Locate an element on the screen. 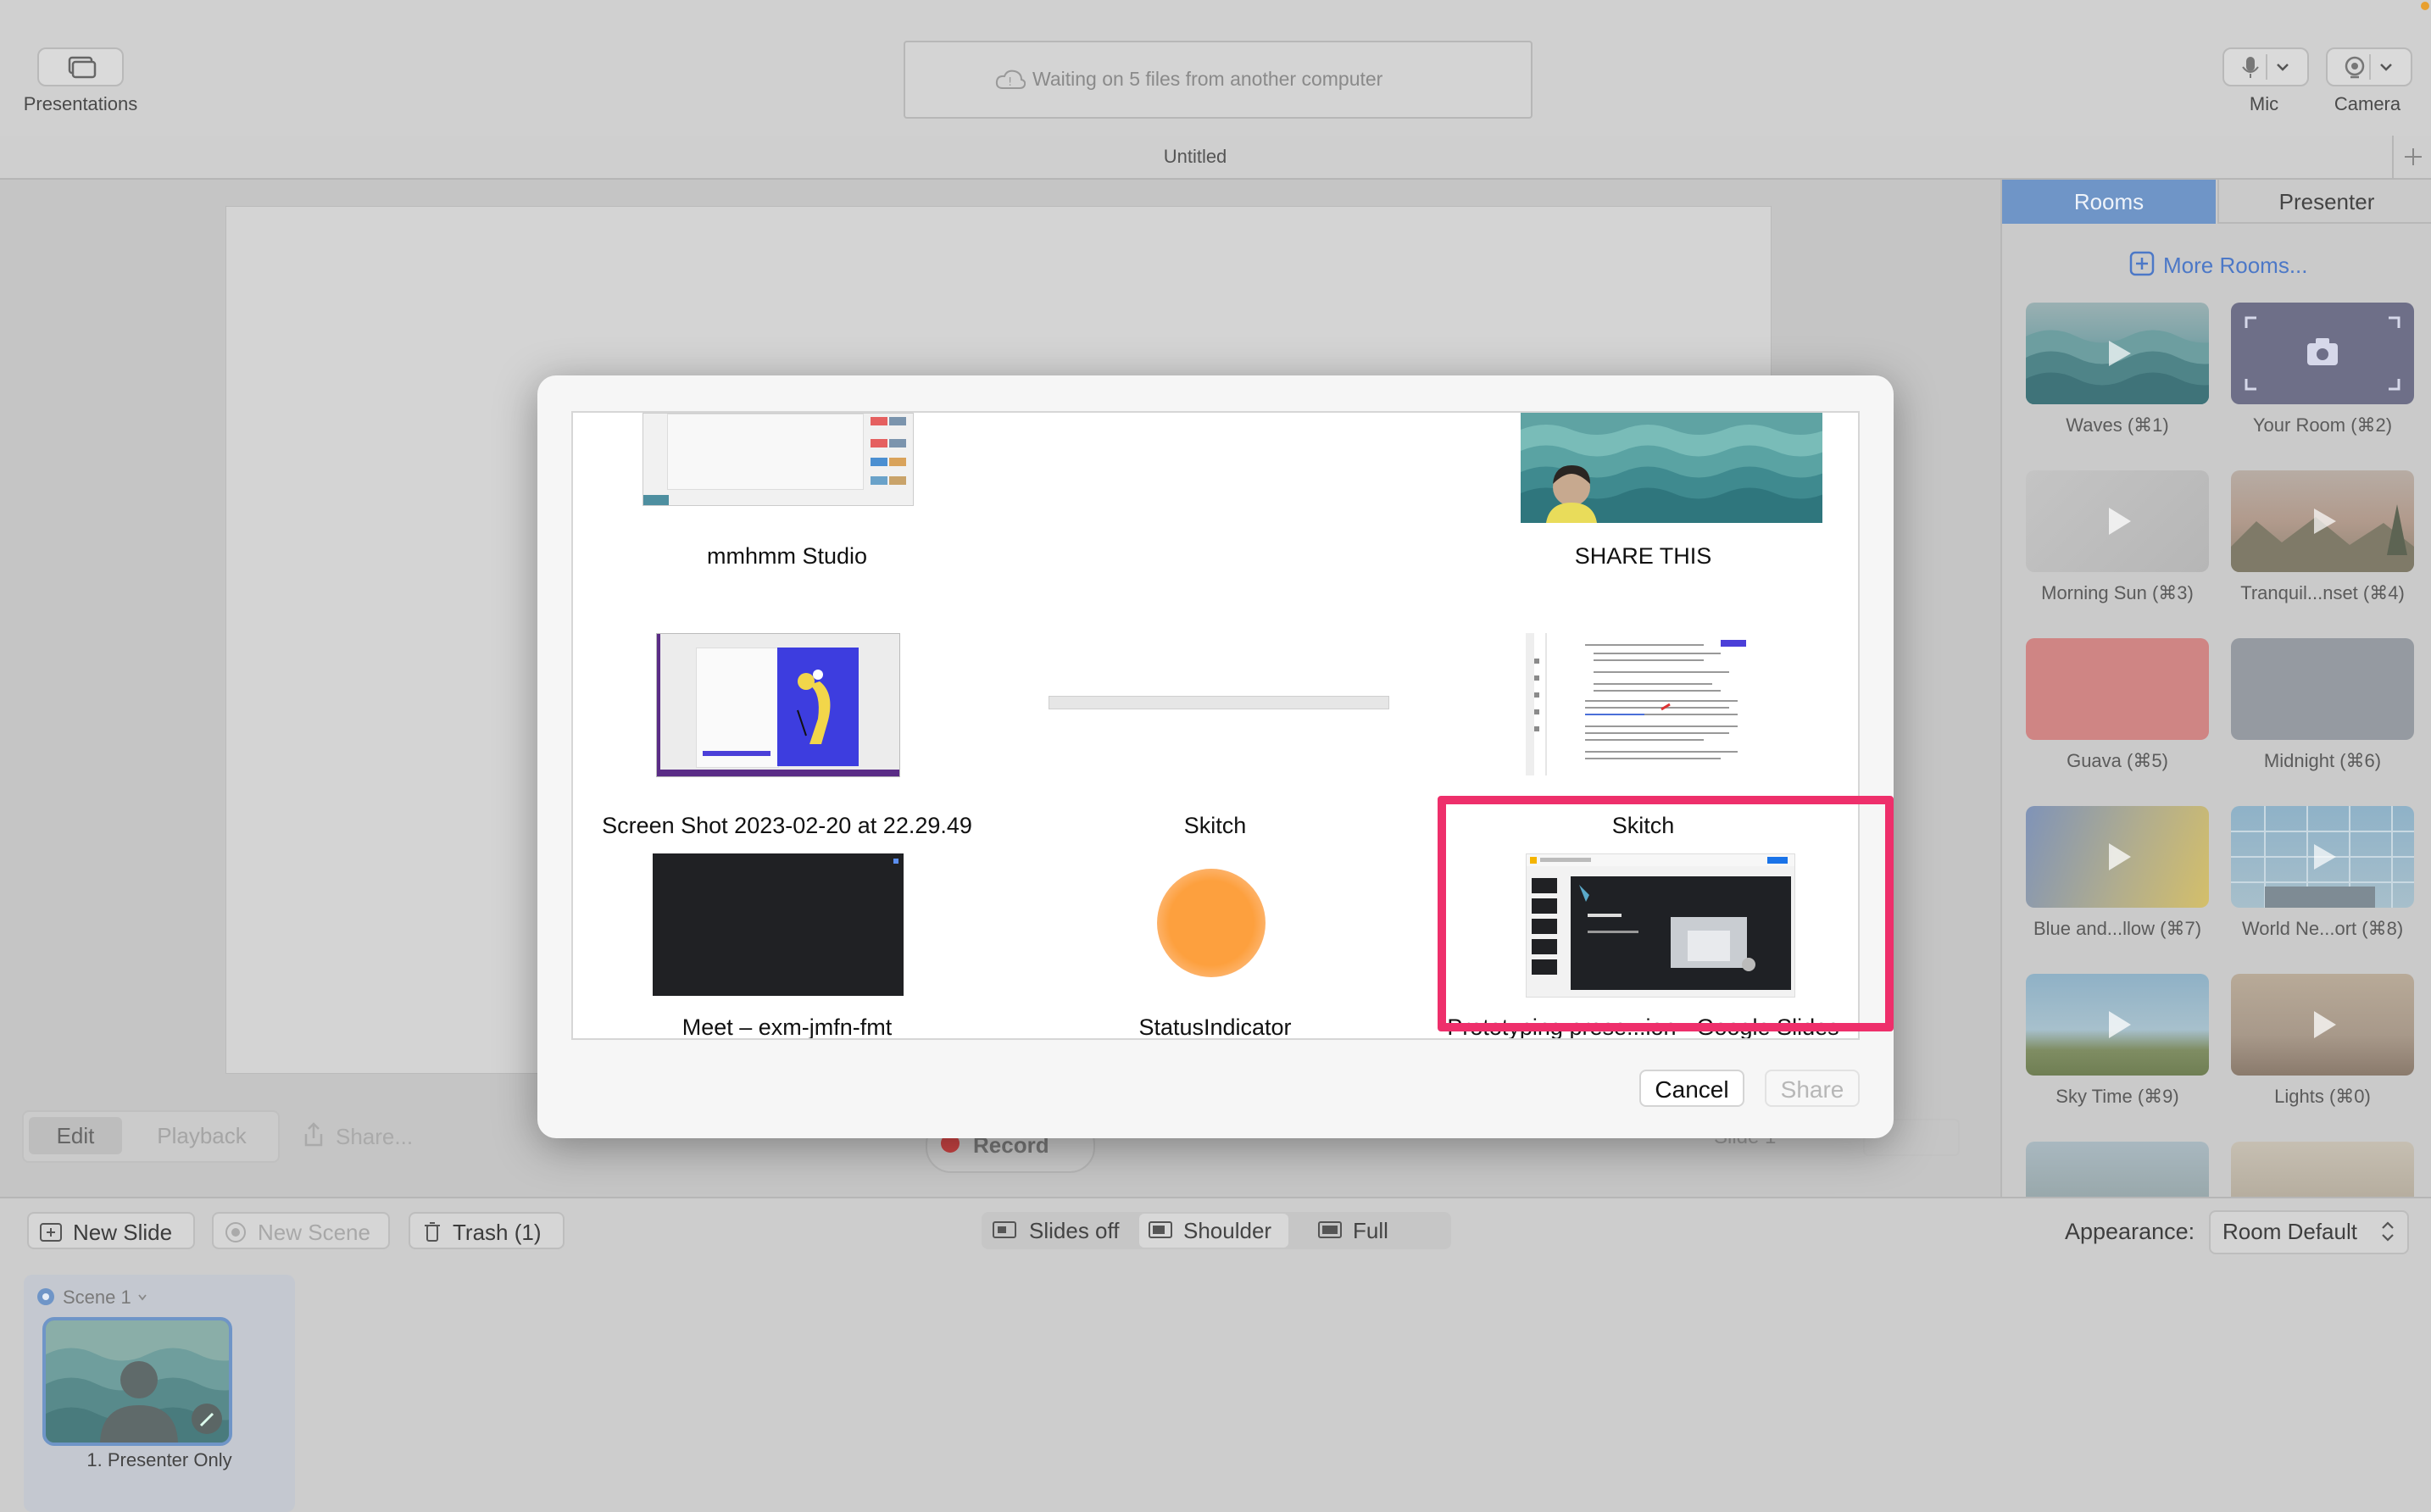  room-name: Sky Time (⌘9) is located at coordinates (2117, 1097).